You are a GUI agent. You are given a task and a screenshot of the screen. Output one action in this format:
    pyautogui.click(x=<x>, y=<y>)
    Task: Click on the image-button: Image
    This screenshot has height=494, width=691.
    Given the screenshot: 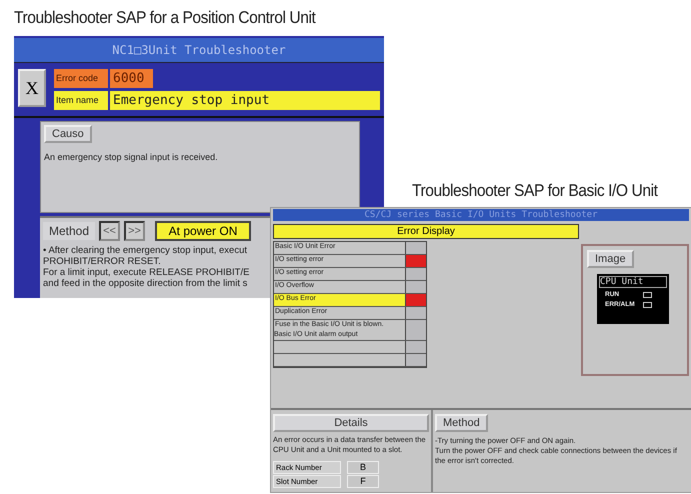 What is the action you would take?
    pyautogui.click(x=610, y=259)
    